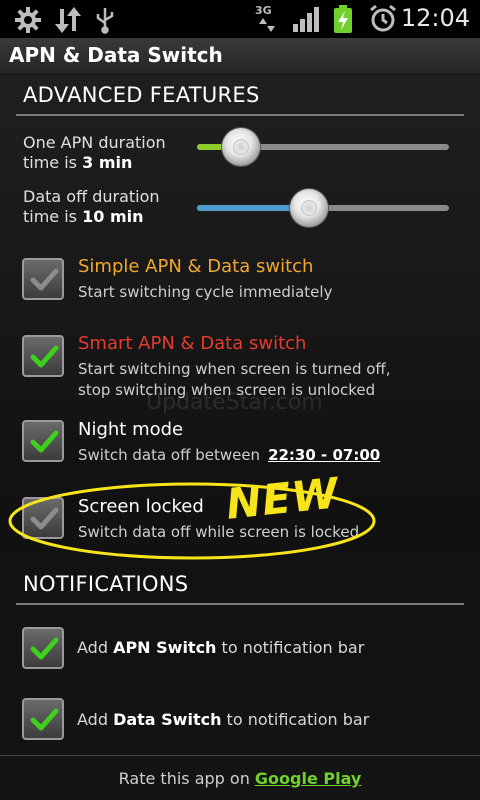 This screenshot has height=800, width=480. I want to click on data-off-duration-label: Data off duration time is 10 min, so click(91, 206).